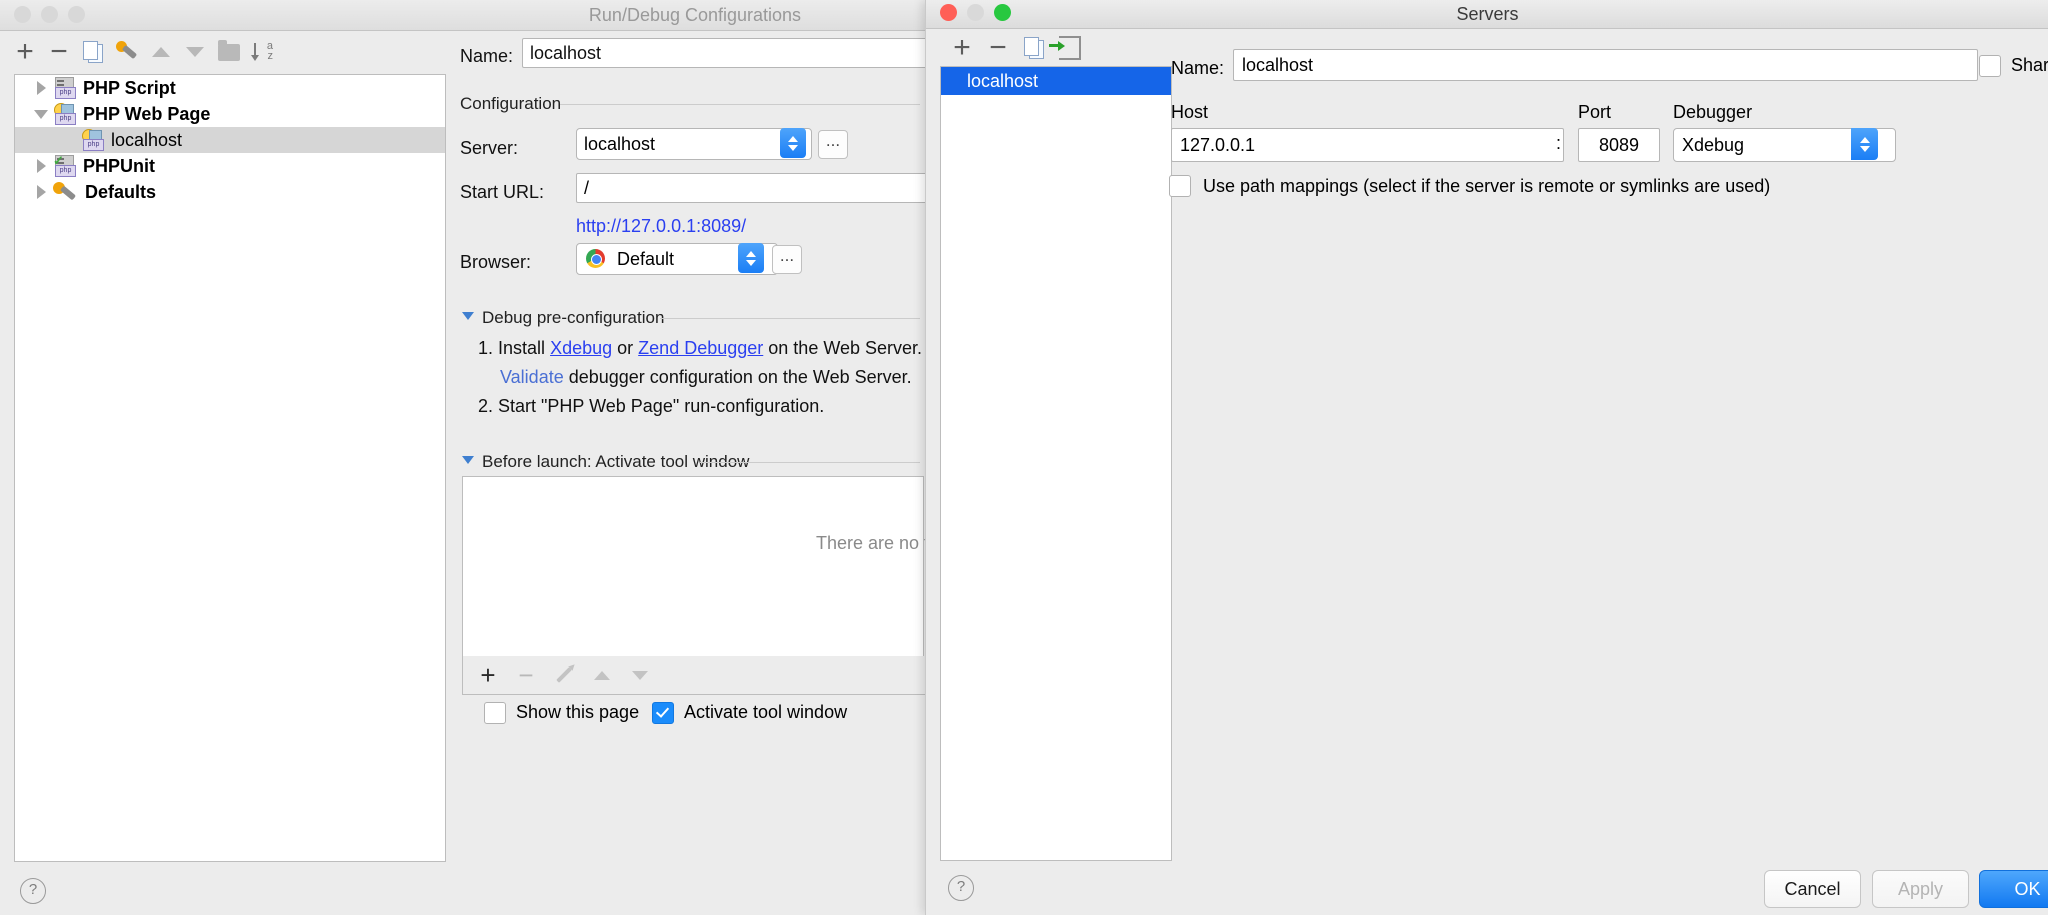 This screenshot has width=2048, height=915. What do you see at coordinates (1595, 112) in the screenshot?
I see `port-label: Port` at bounding box center [1595, 112].